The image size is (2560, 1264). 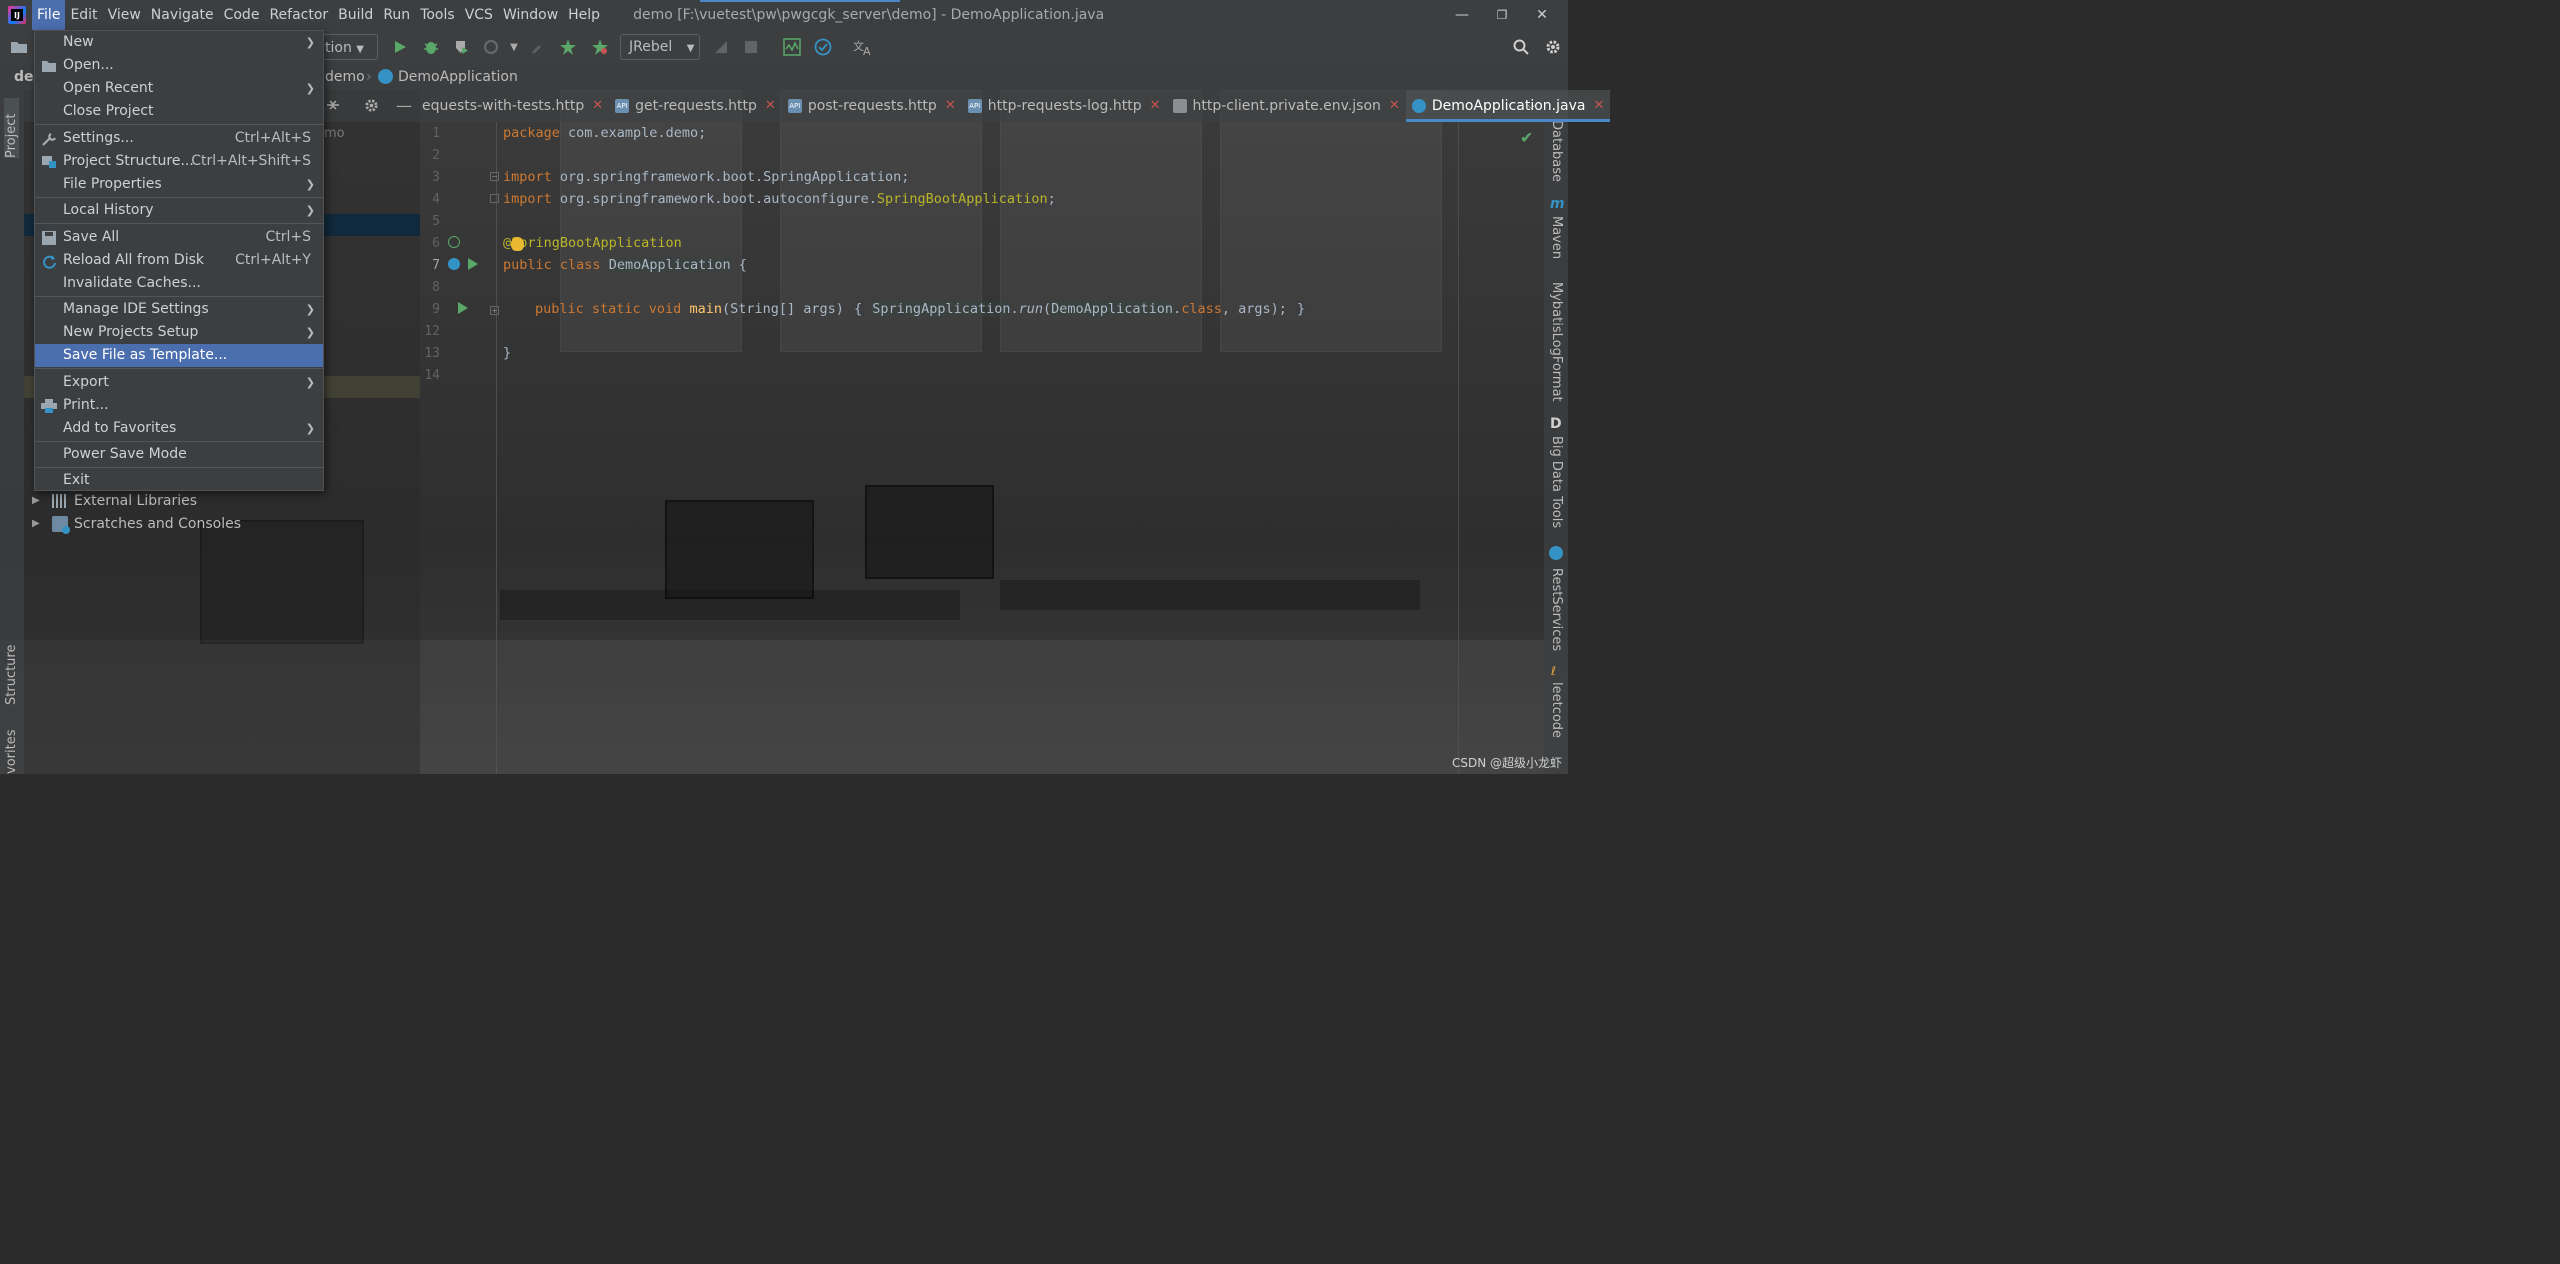 What do you see at coordinates (19, 47) in the screenshot?
I see `open-folder-icon` at bounding box center [19, 47].